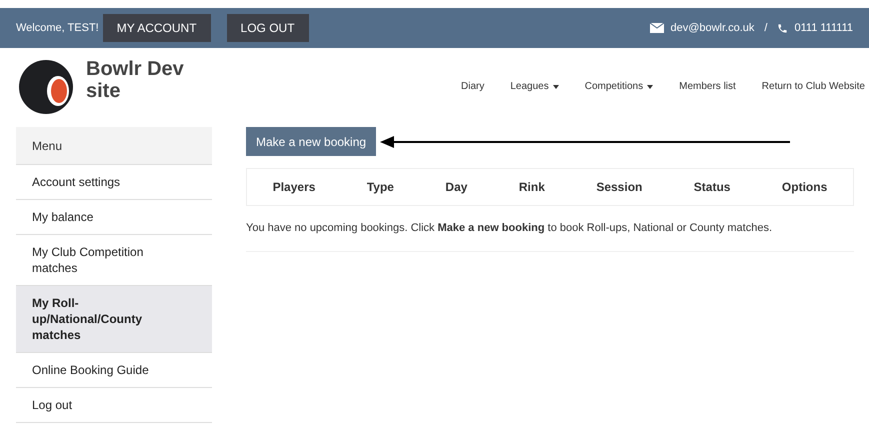 Image resolution: width=869 pixels, height=432 pixels. Describe the element at coordinates (712, 28) in the screenshot. I see `email-text: dev@bowlr.co.uk` at that location.